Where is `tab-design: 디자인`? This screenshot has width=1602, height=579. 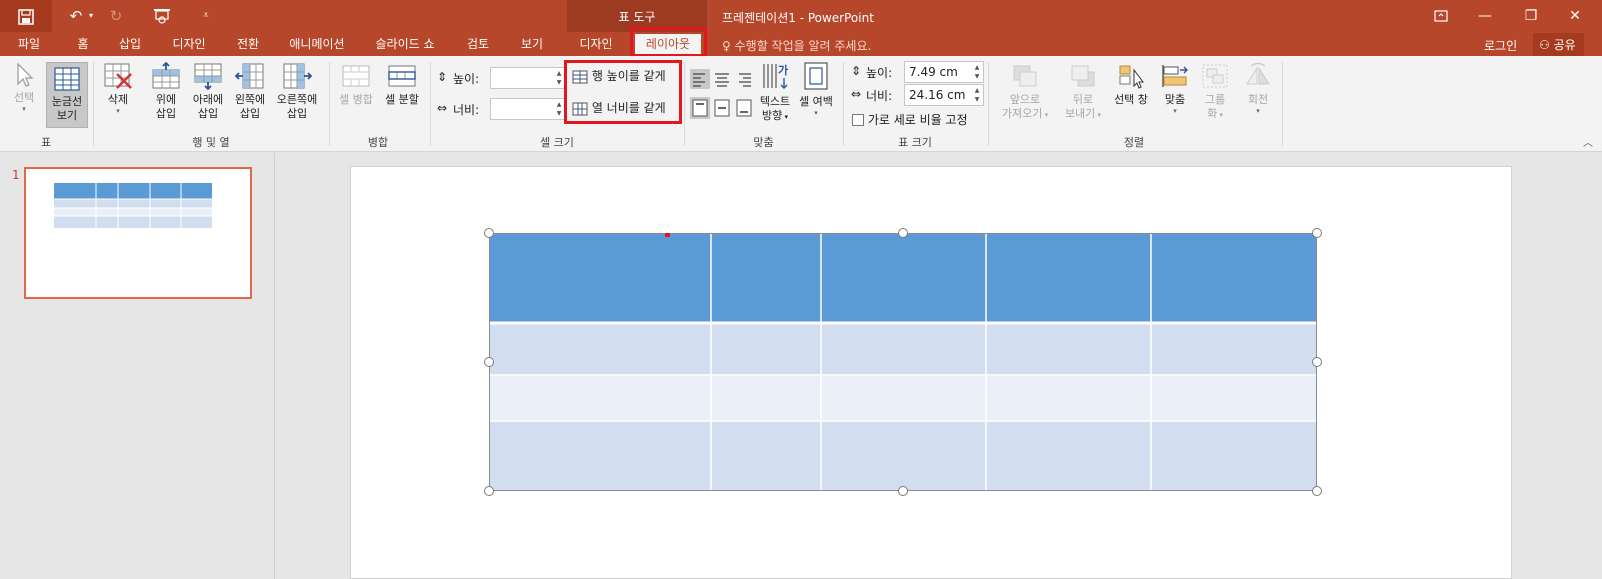 tab-design: 디자인 is located at coordinates (189, 44).